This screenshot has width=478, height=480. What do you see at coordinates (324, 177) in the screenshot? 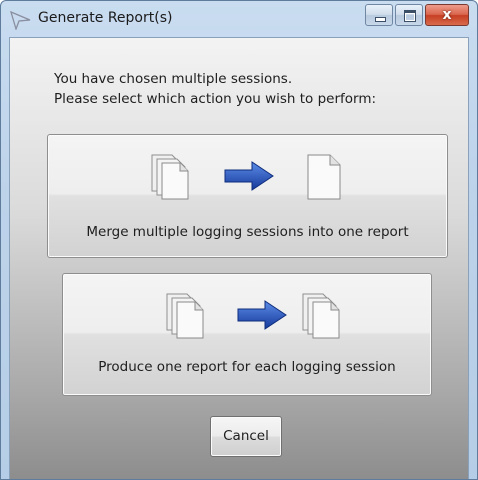
I see `single-document-icon` at bounding box center [324, 177].